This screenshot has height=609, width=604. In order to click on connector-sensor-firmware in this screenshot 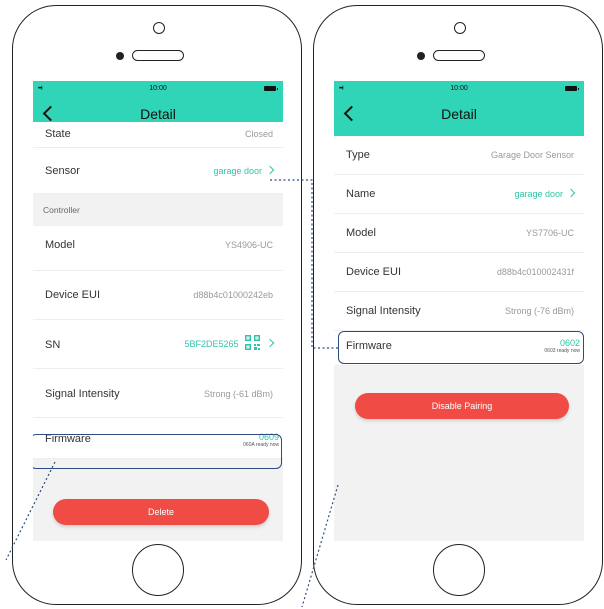, I will do `click(304, 264)`.